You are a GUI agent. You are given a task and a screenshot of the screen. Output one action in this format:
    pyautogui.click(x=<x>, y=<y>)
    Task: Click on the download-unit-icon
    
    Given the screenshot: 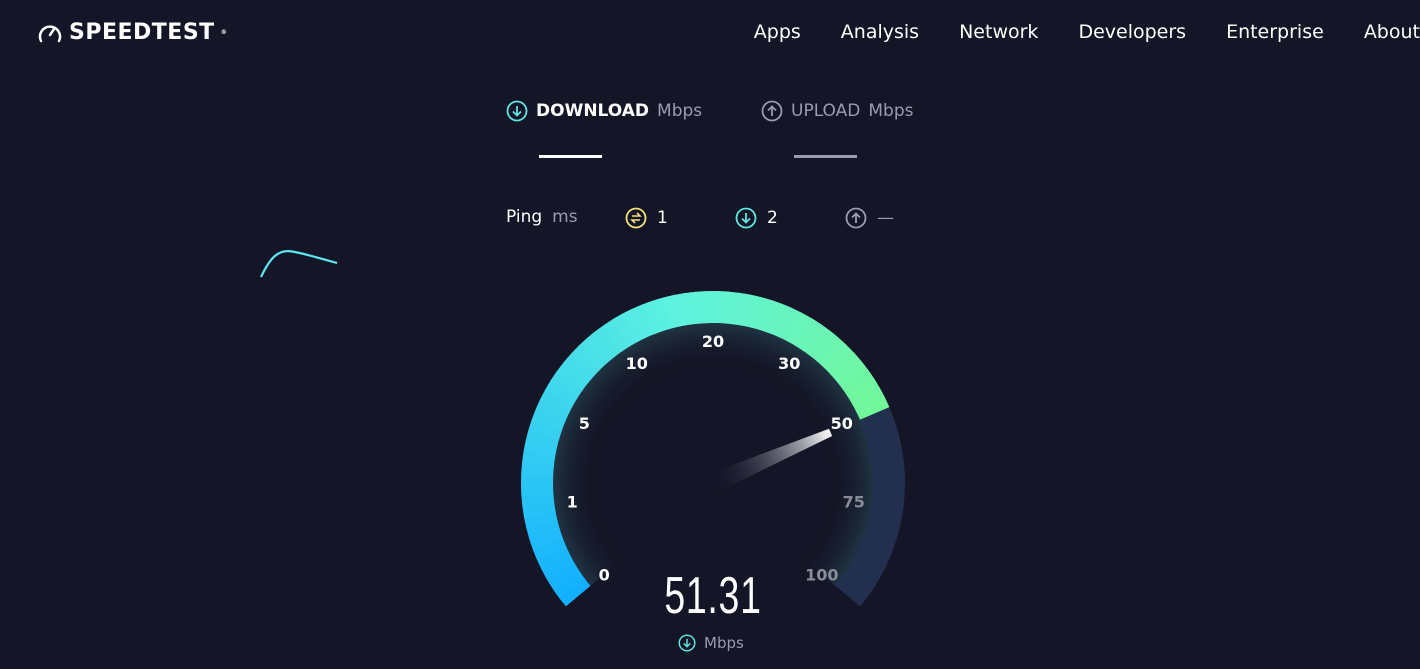 What is the action you would take?
    pyautogui.click(x=687, y=643)
    